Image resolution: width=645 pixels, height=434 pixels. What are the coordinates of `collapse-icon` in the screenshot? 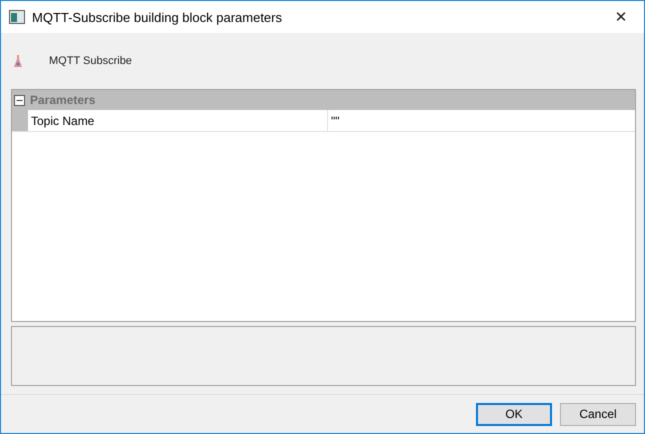 It's located at (19, 100).